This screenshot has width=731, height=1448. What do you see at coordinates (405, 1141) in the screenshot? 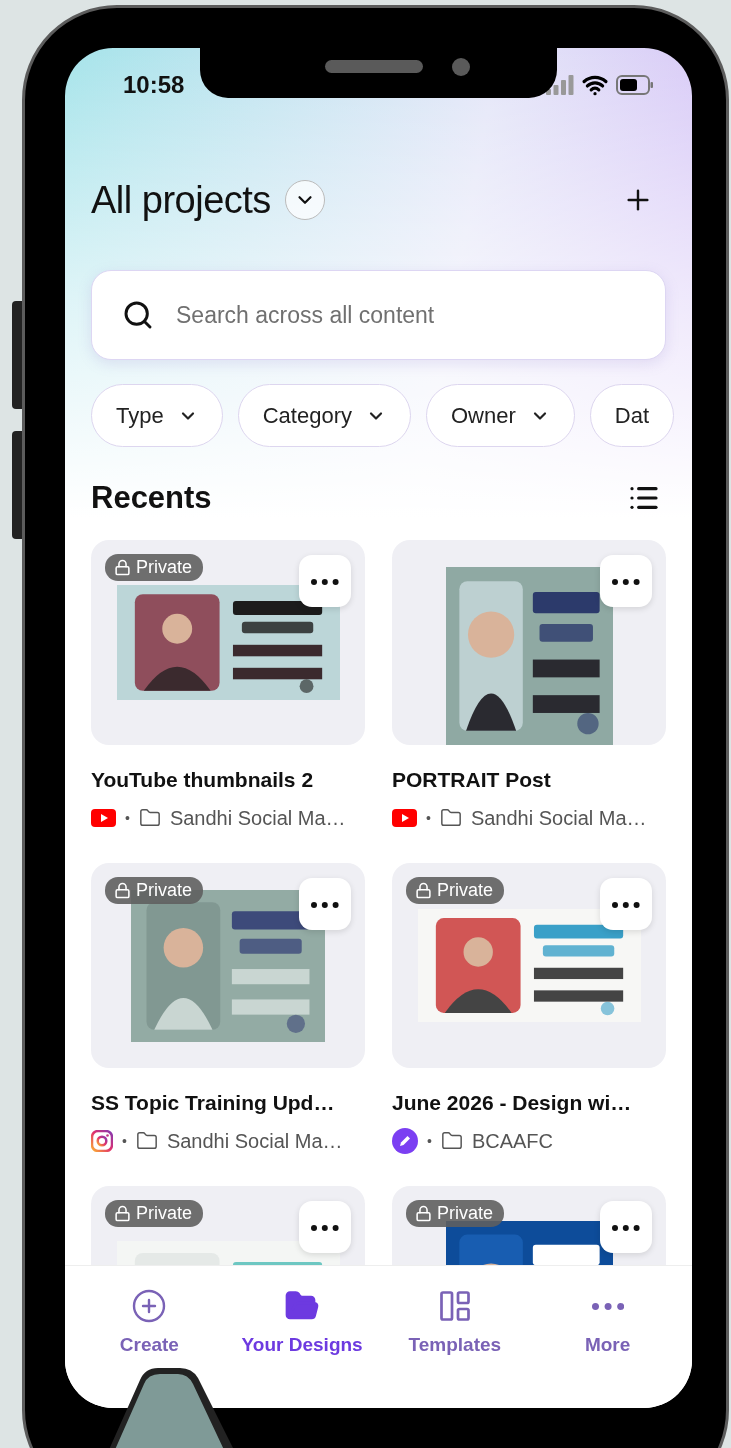
I see `pencil-icon` at bounding box center [405, 1141].